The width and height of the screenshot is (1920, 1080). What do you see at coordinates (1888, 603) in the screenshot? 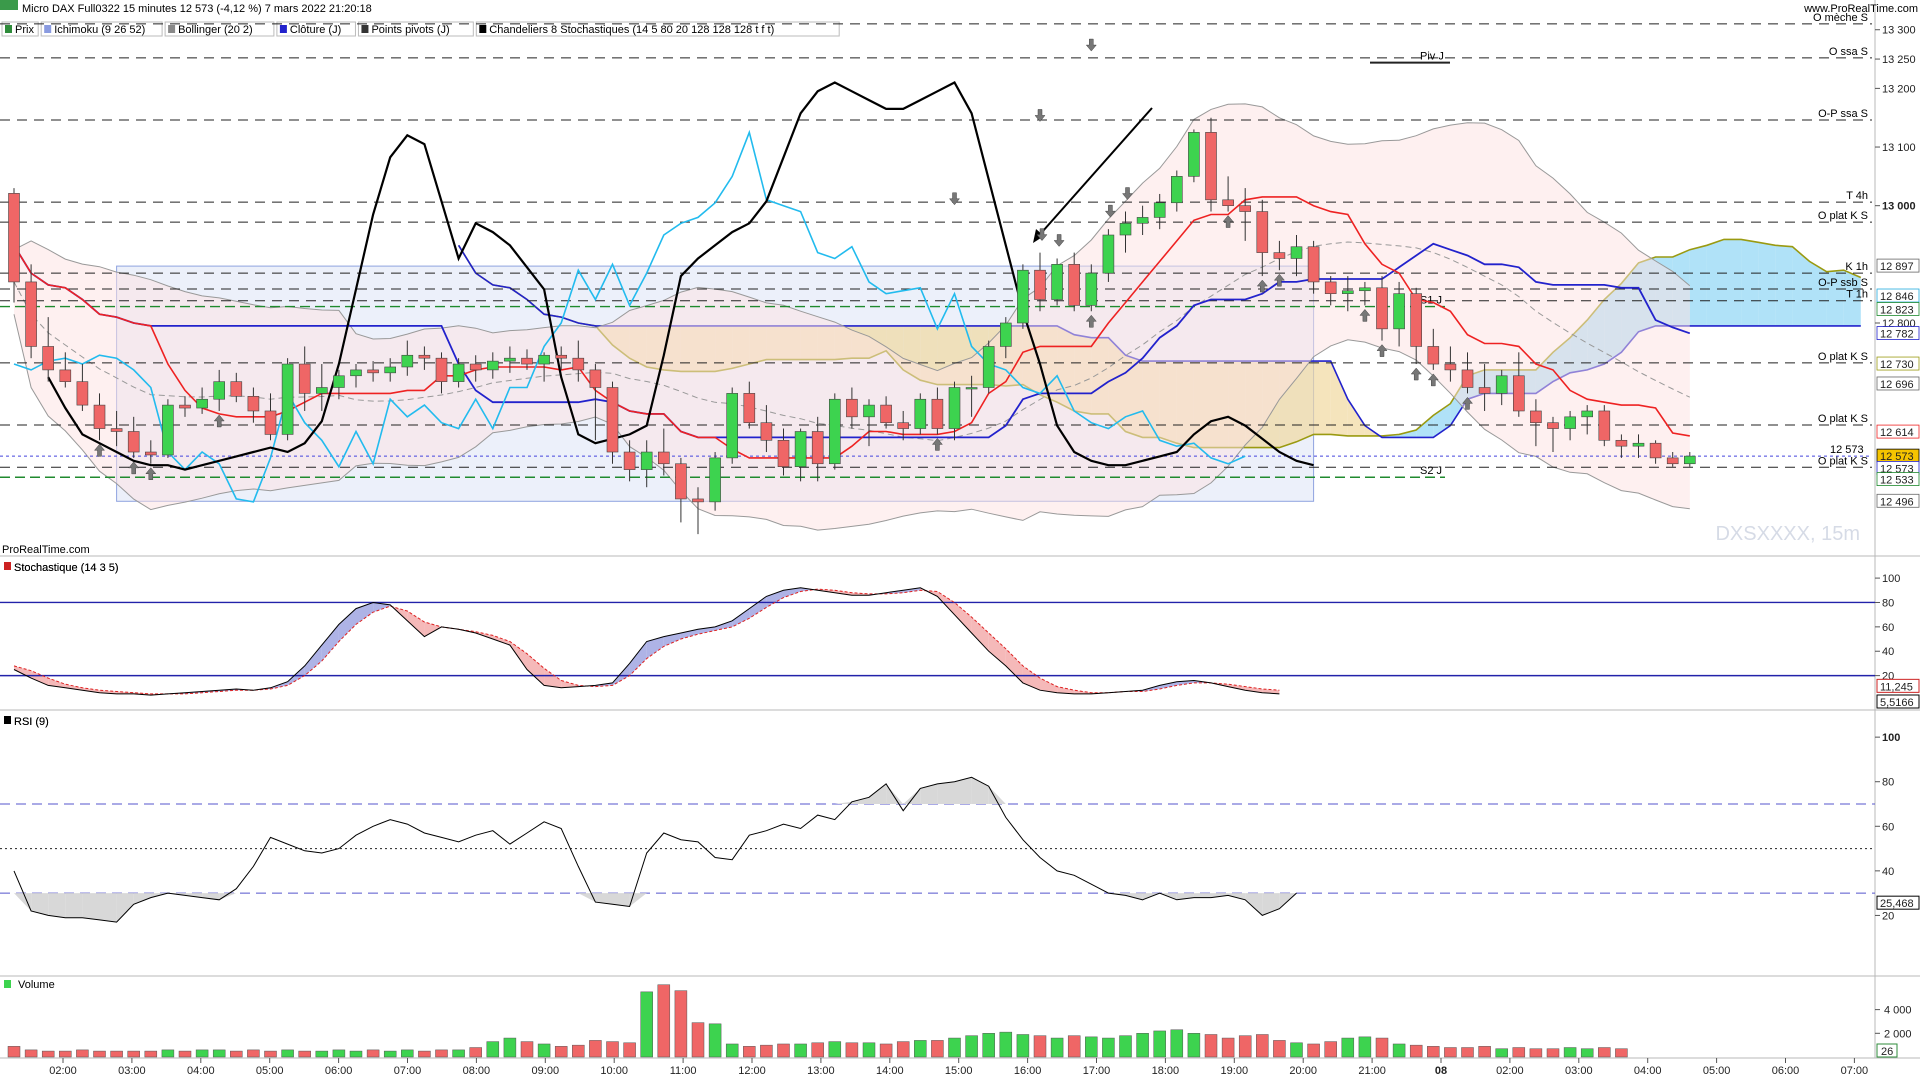
I see `panel-tick-label: 80` at bounding box center [1888, 603].